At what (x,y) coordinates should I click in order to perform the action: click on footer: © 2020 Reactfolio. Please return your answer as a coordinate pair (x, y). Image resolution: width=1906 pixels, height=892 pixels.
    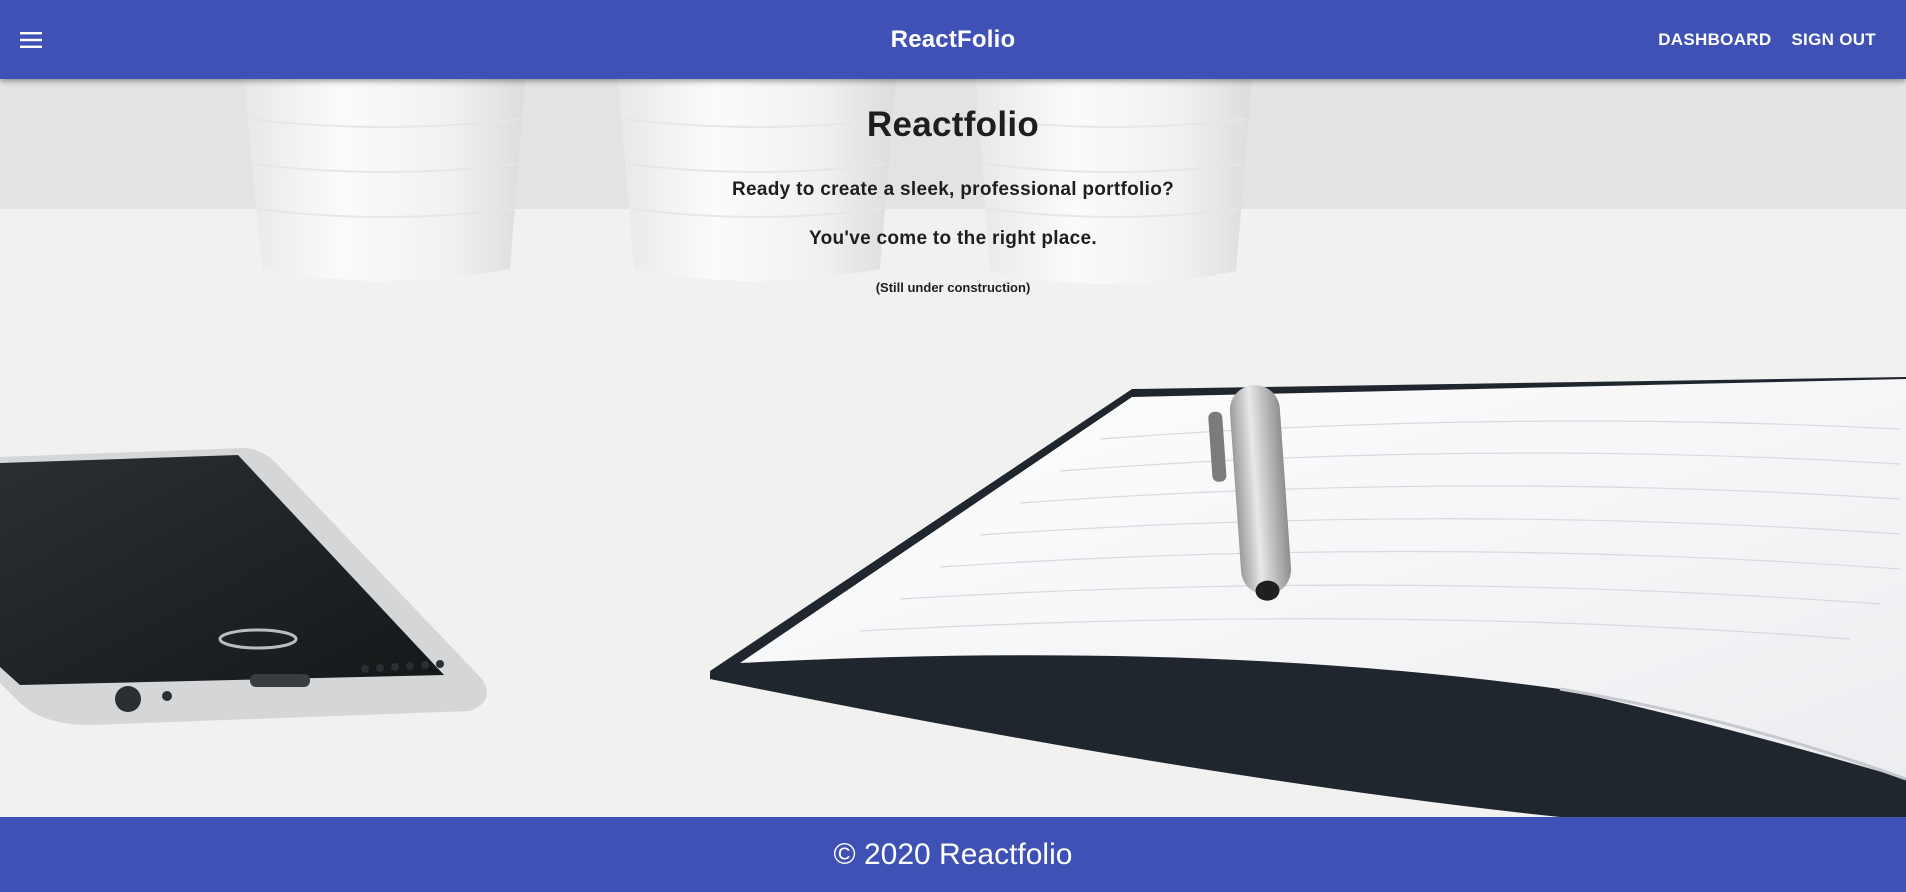
    Looking at the image, I should click on (953, 854).